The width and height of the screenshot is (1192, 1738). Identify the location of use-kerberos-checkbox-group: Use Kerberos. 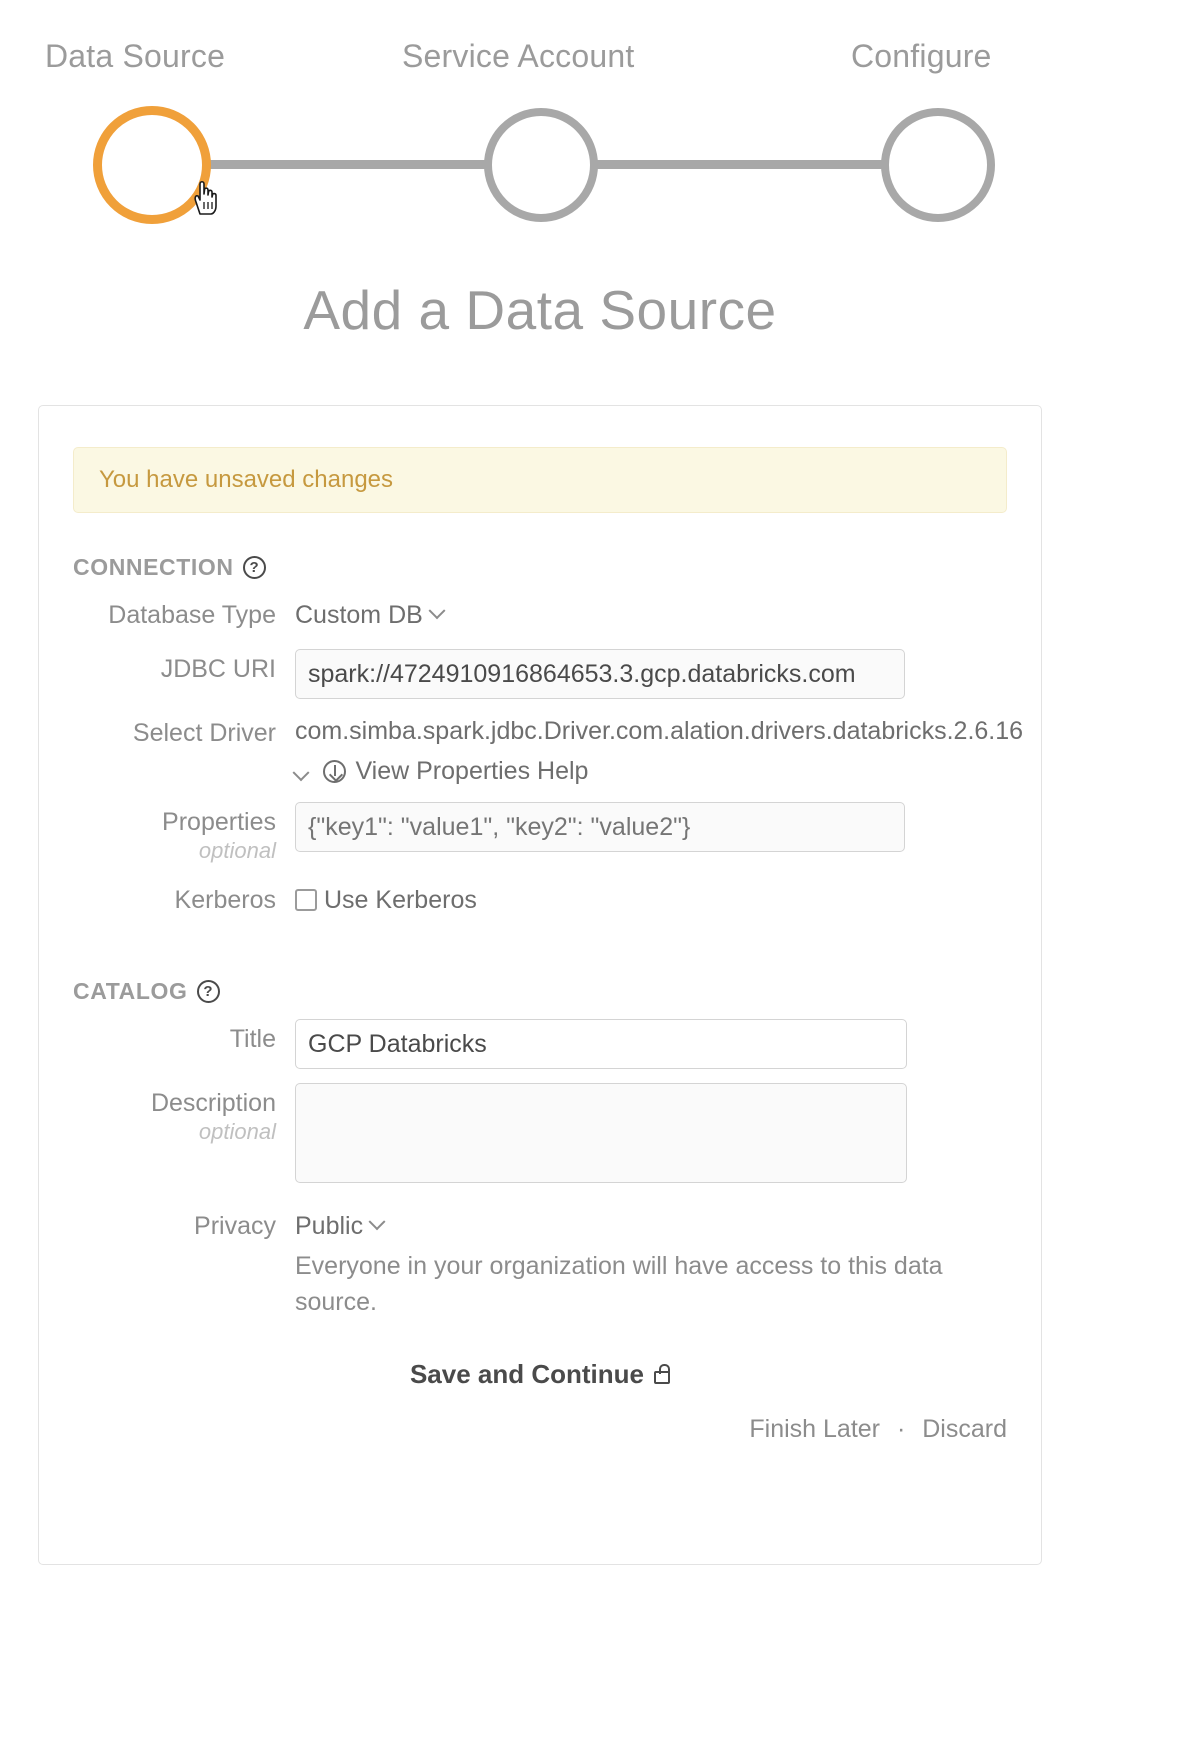
(386, 900).